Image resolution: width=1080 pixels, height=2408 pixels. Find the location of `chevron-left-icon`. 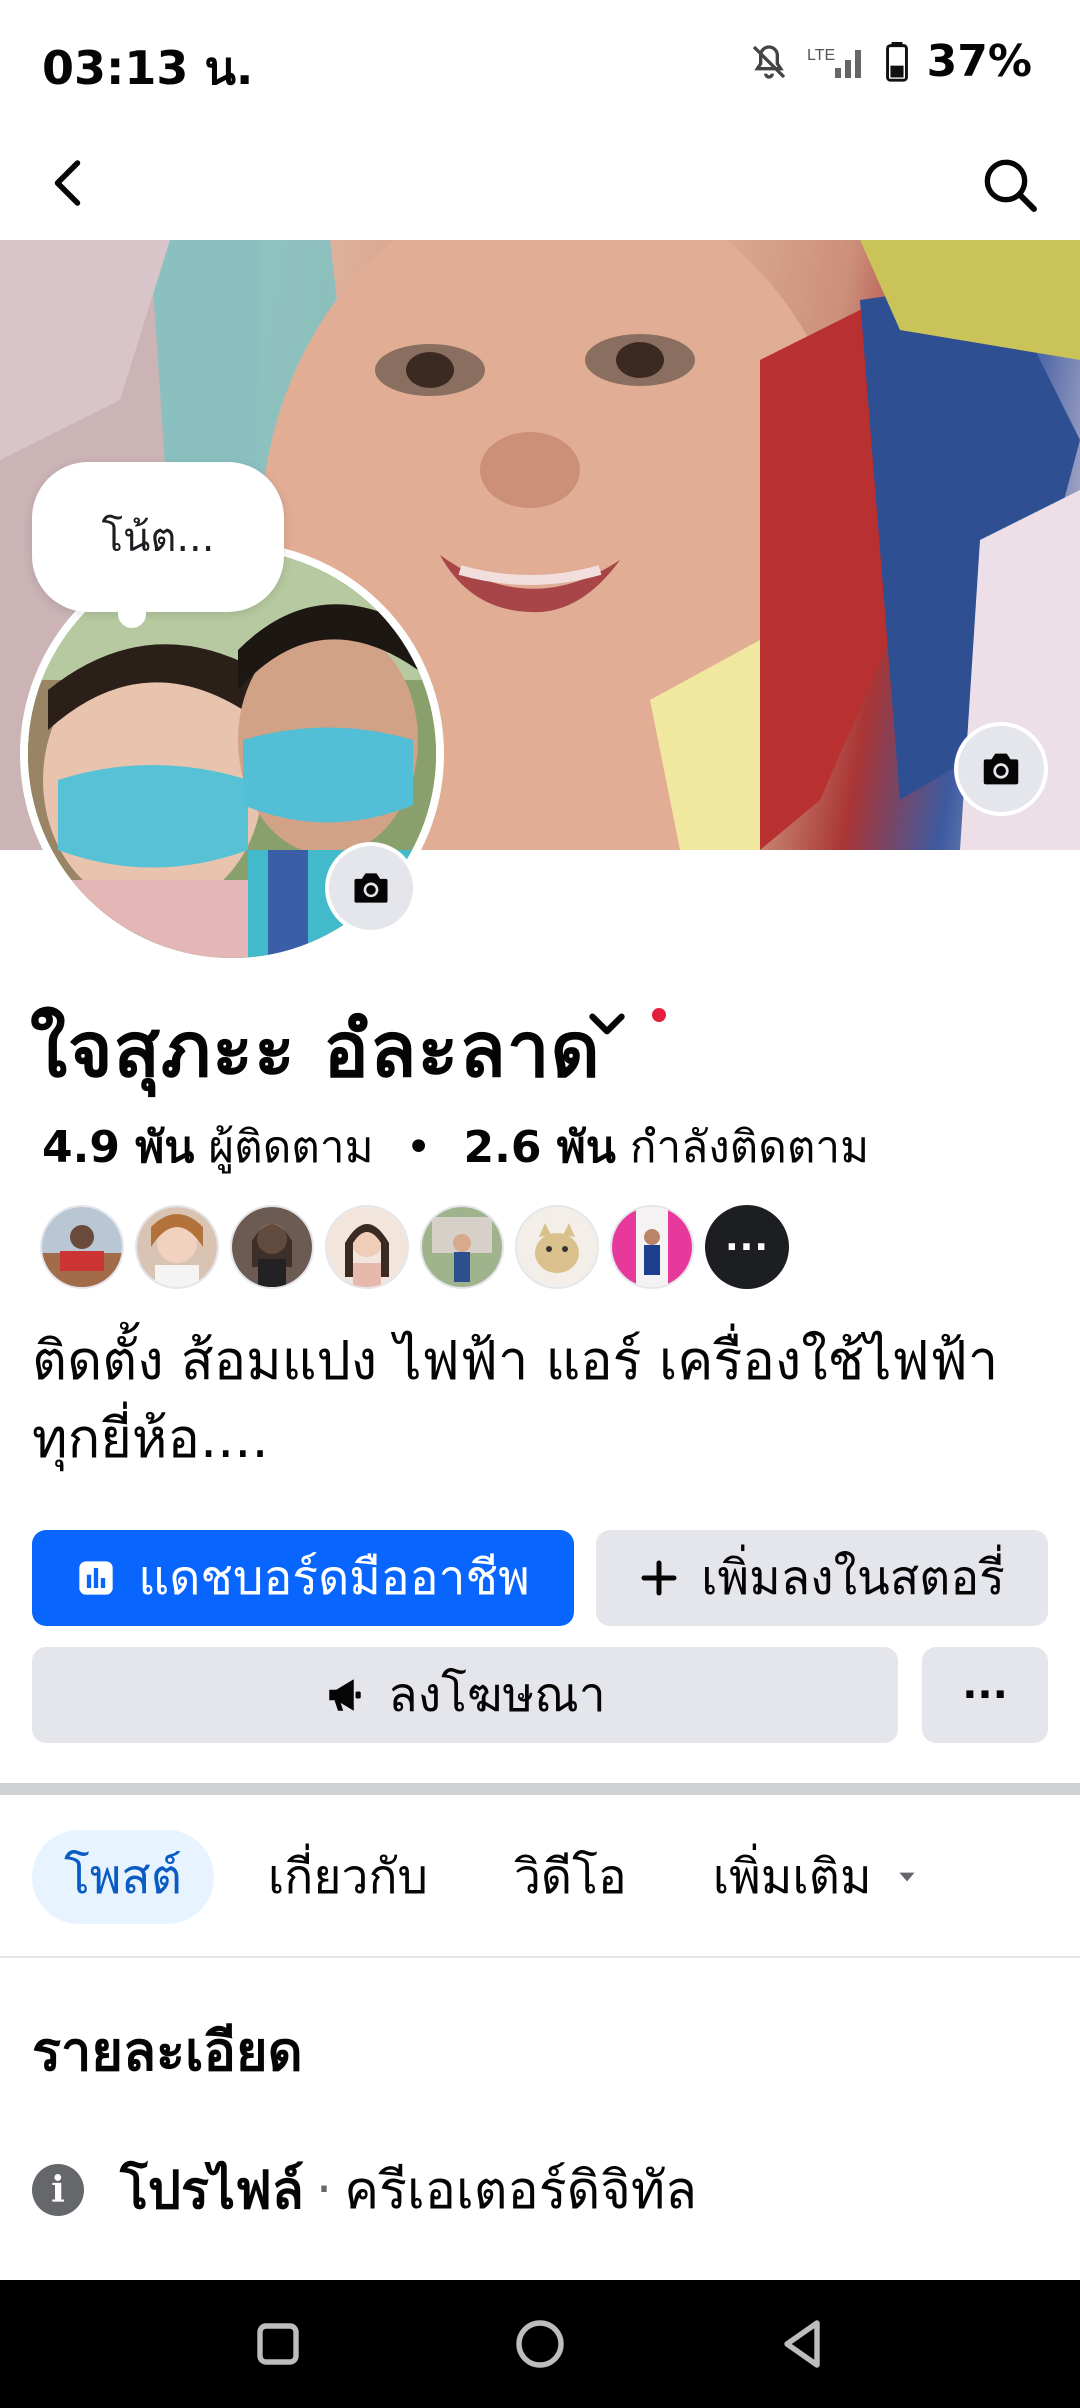

chevron-left-icon is located at coordinates (67, 183).